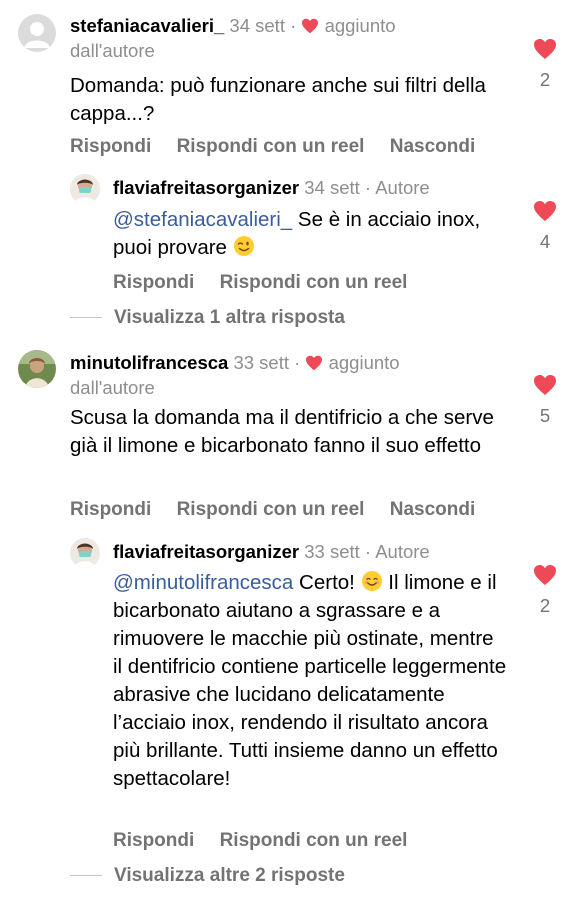  I want to click on like-control: 5, so click(545, 400).